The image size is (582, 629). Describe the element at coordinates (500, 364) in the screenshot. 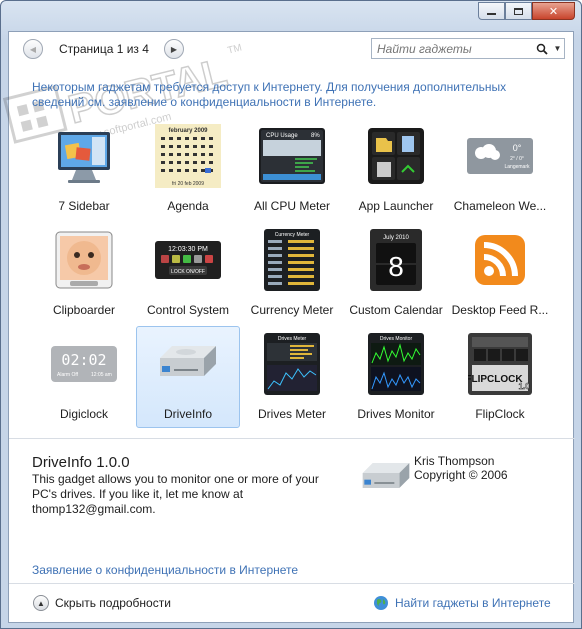

I see `flipclock-thumbnail: FLIPCLOCK 1.0` at that location.